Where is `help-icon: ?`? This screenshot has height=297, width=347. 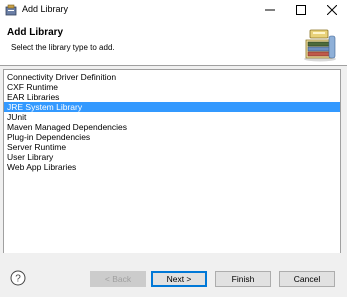 help-icon: ? is located at coordinates (18, 278).